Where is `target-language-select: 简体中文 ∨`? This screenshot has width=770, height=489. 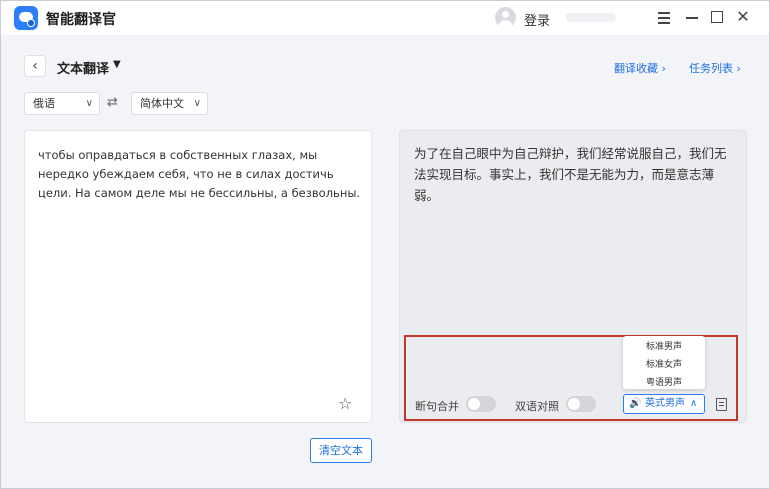
target-language-select: 简体中文 ∨ is located at coordinates (169, 103).